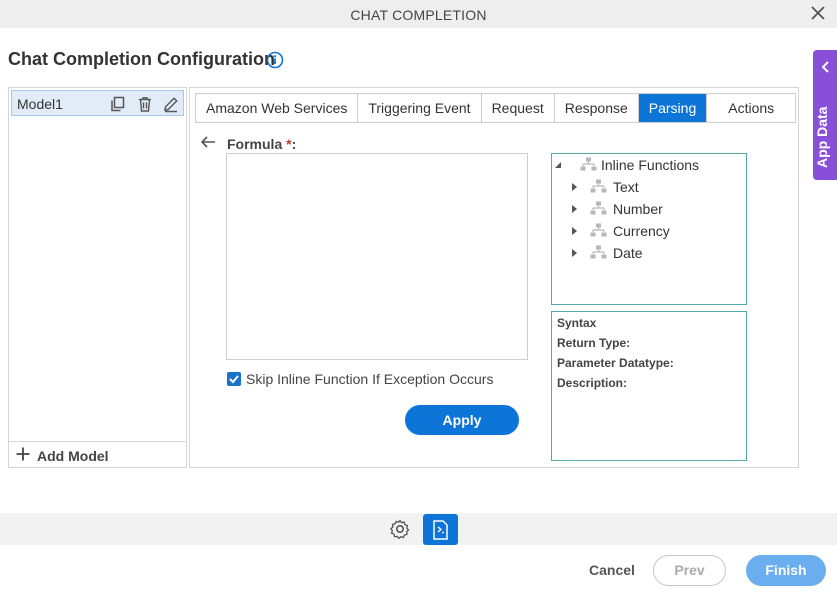 The width and height of the screenshot is (837, 593). What do you see at coordinates (23, 454) in the screenshot?
I see `plus-icon` at bounding box center [23, 454].